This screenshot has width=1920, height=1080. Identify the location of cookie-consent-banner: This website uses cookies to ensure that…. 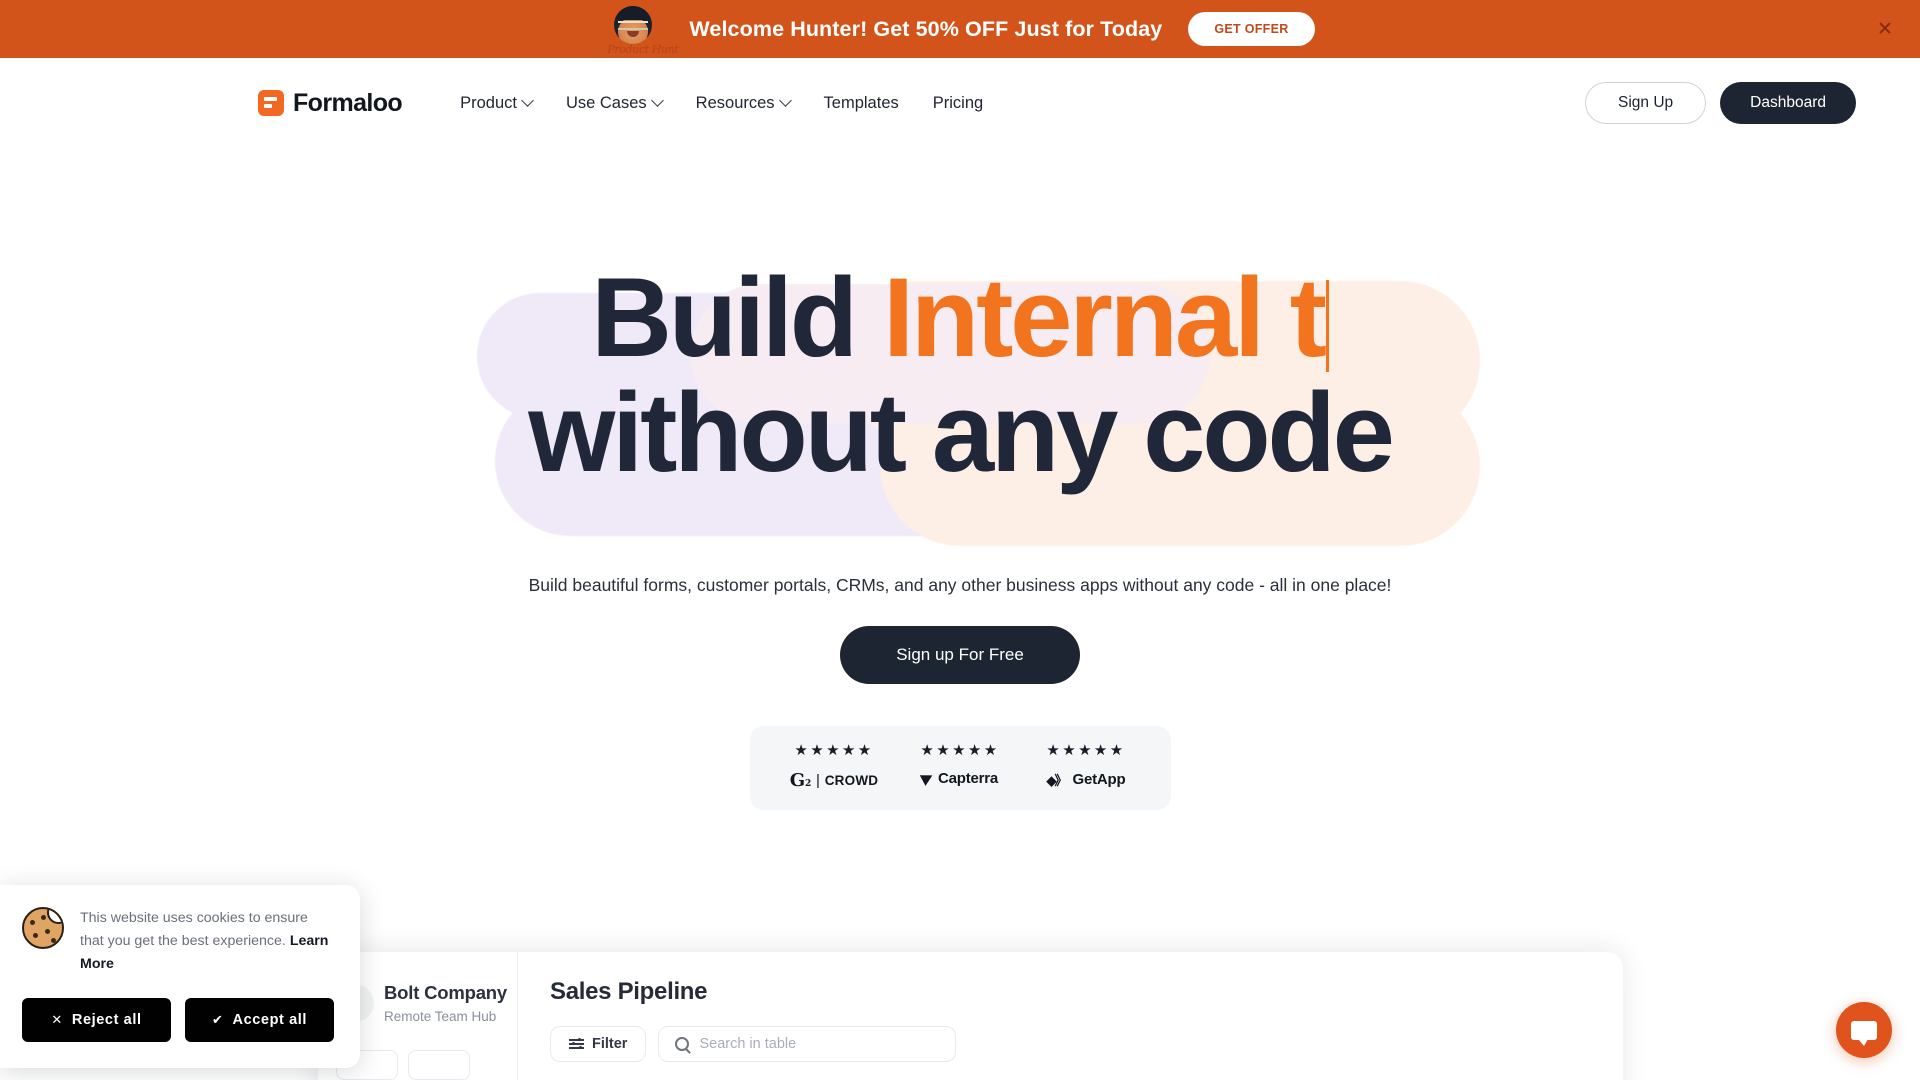
(180, 976).